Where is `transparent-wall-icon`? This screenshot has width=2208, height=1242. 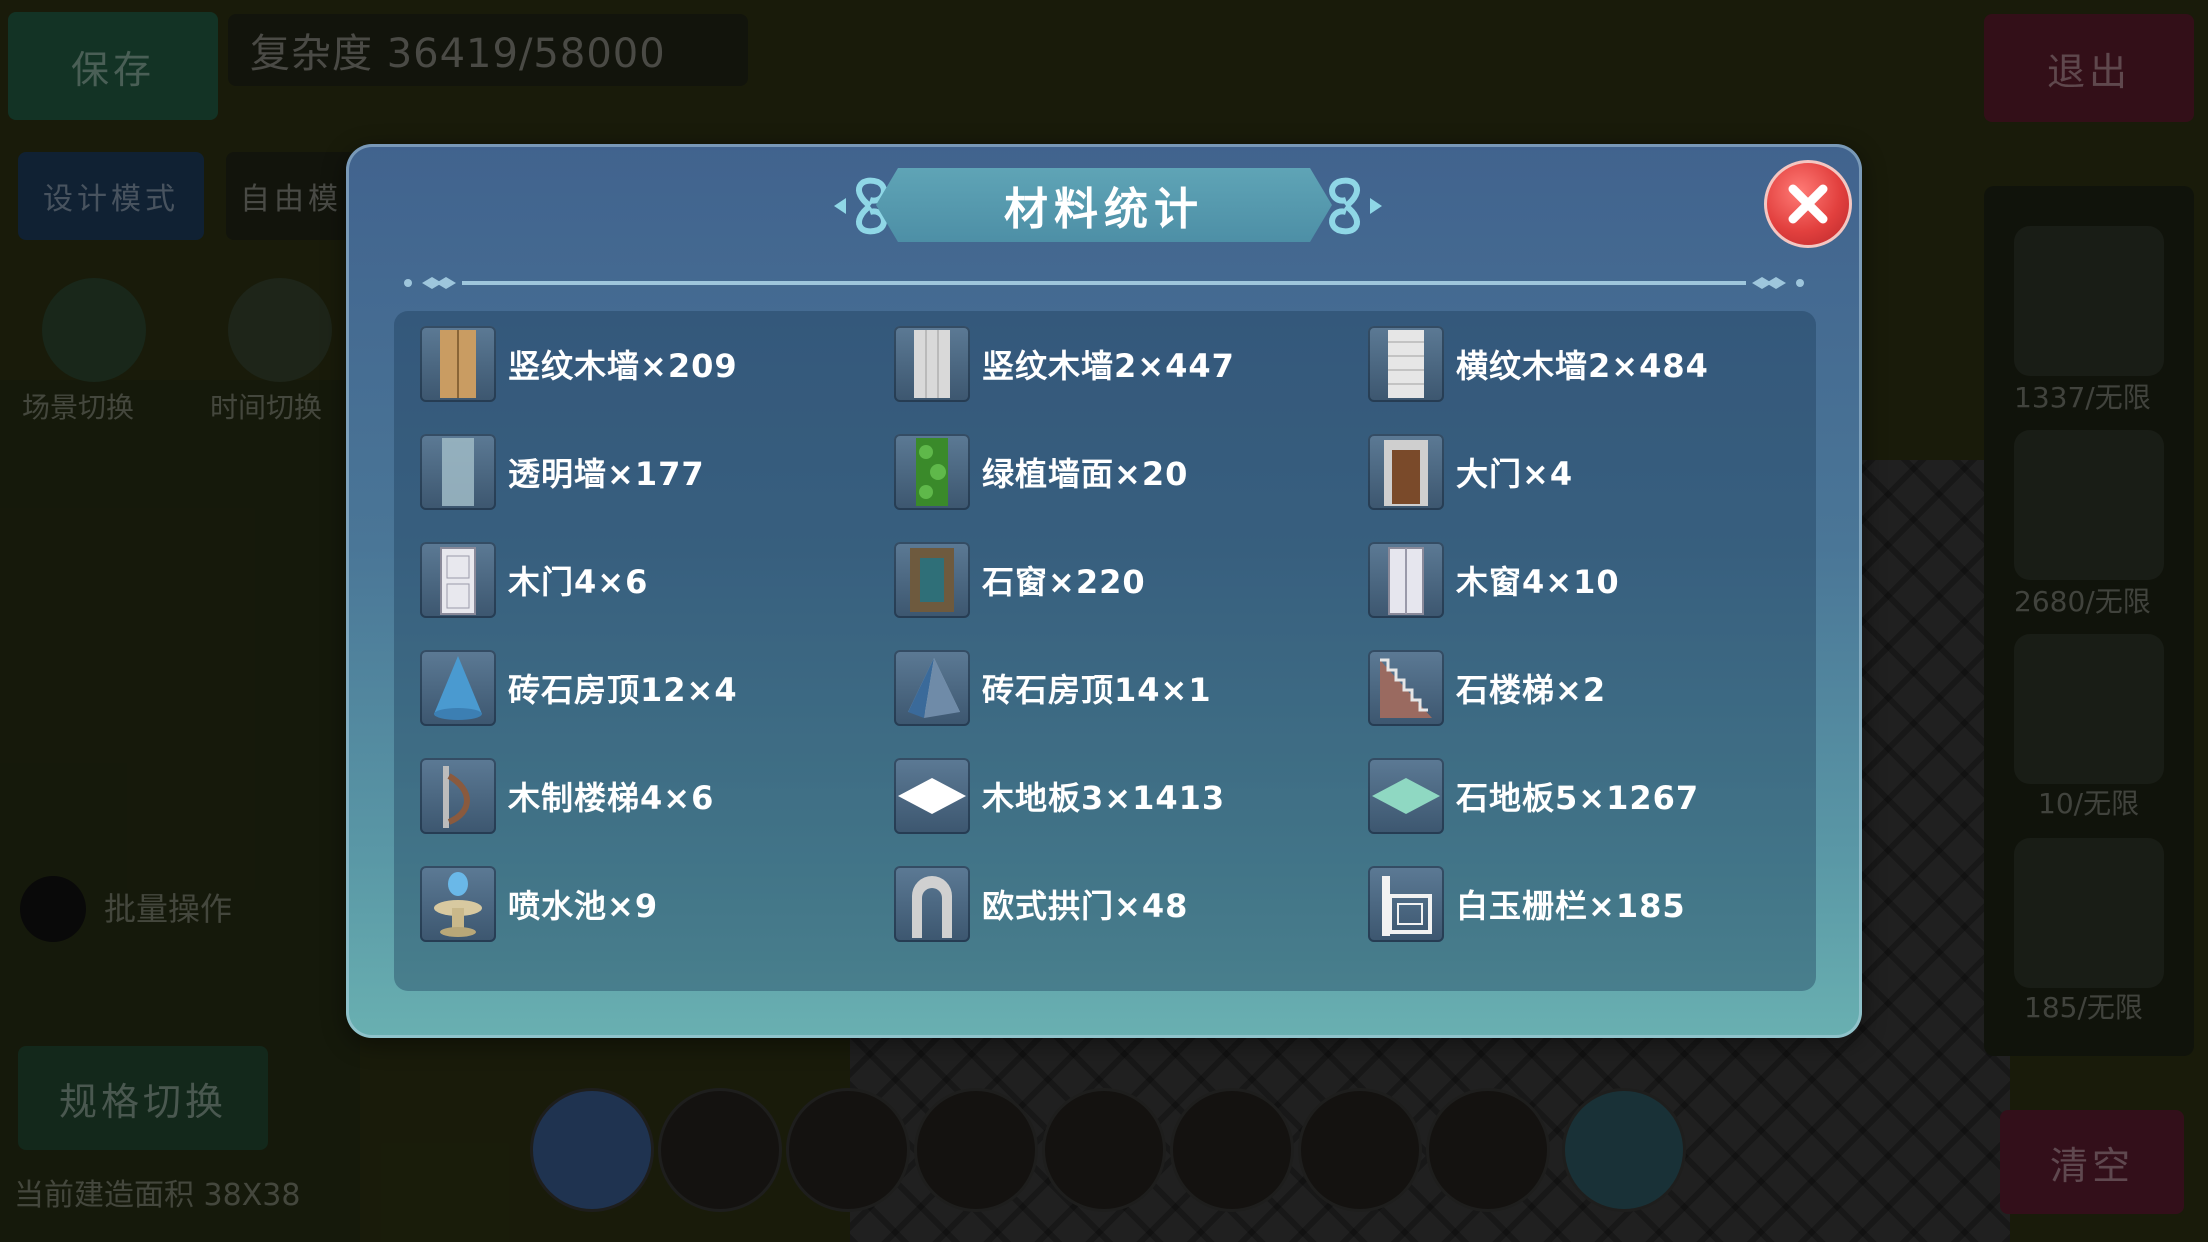 transparent-wall-icon is located at coordinates (458, 472).